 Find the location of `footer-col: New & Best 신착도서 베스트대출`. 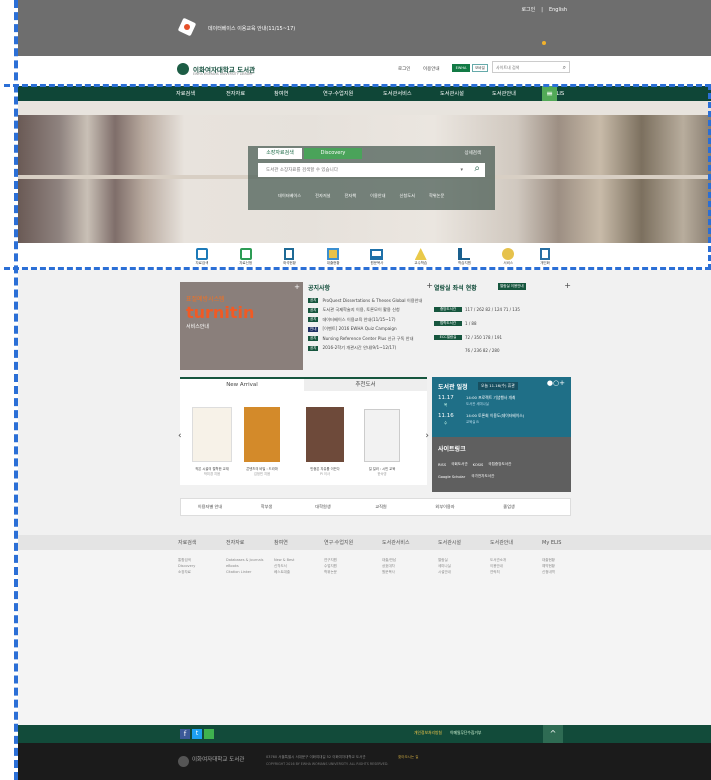

footer-col: New & Best 신착도서 베스트대출 is located at coordinates (284, 566).